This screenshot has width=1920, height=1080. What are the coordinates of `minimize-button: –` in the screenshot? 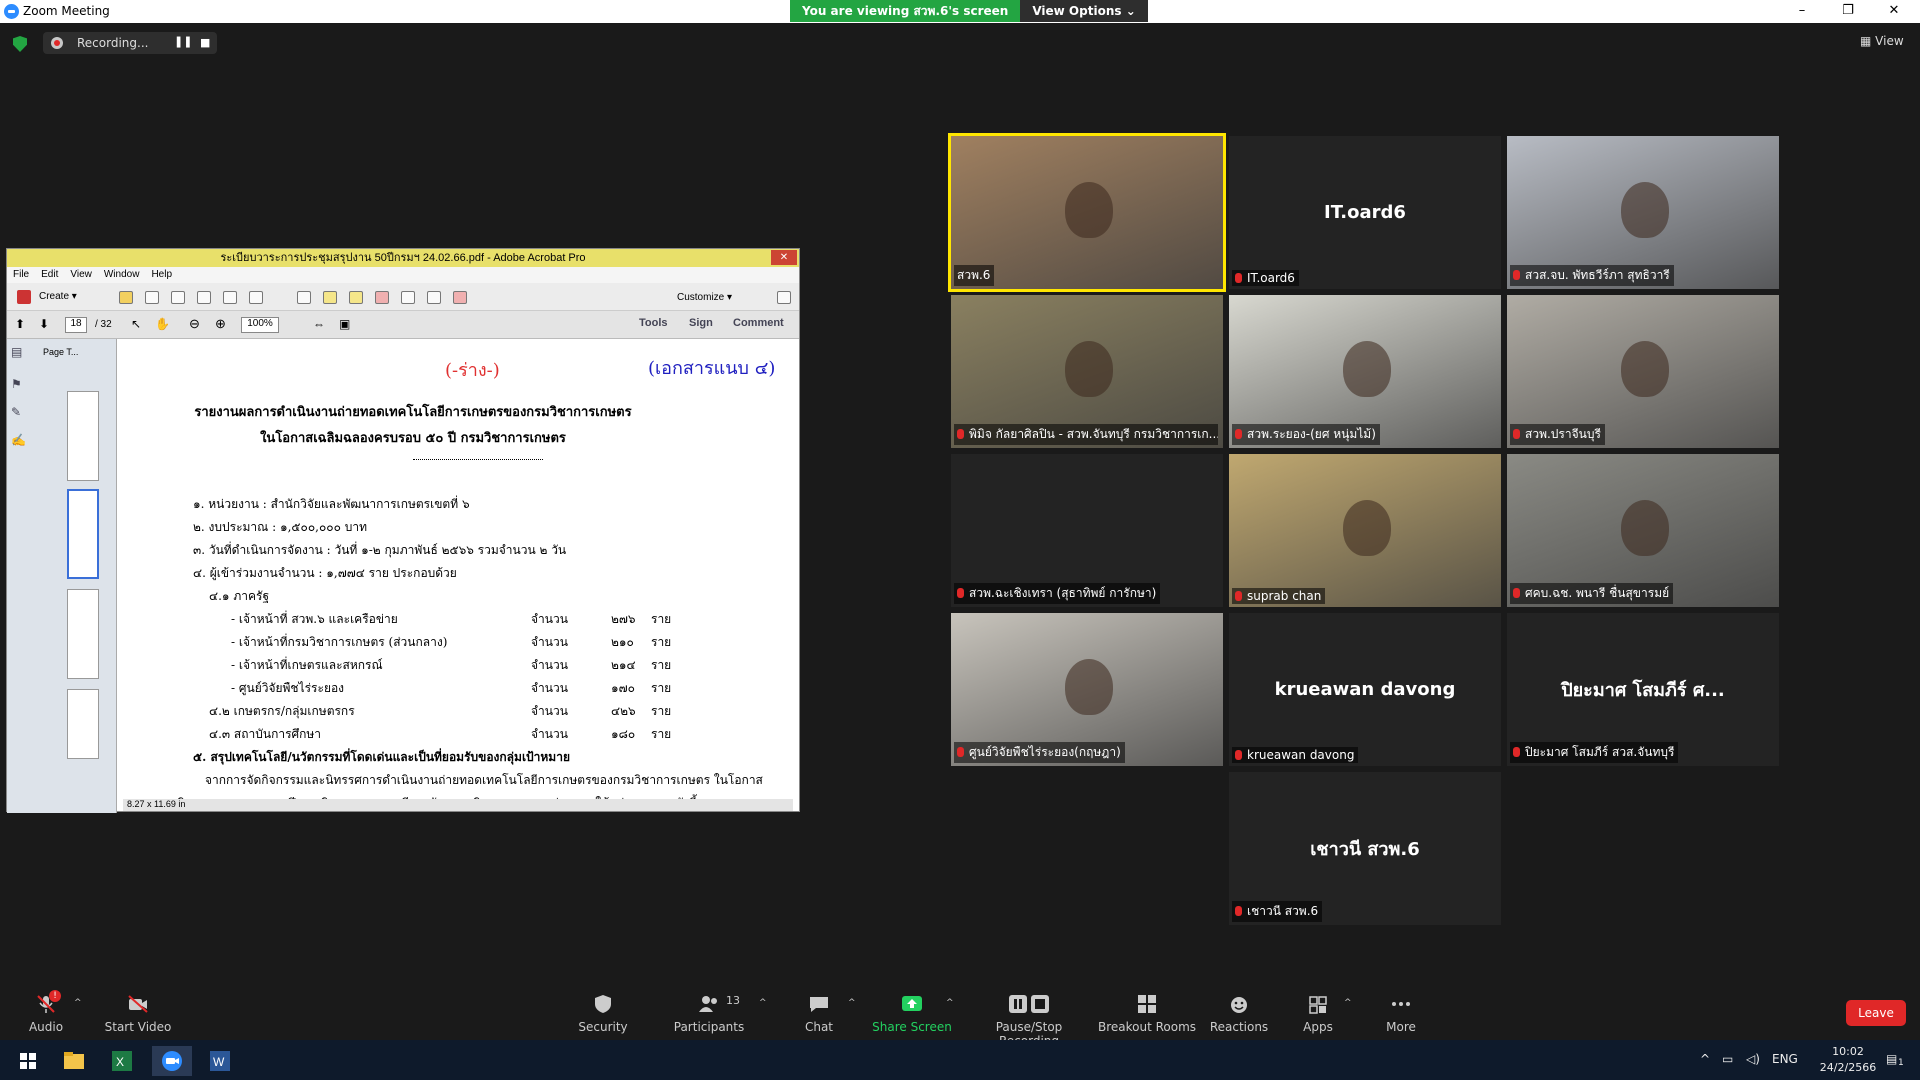 It's located at (1802, 11).